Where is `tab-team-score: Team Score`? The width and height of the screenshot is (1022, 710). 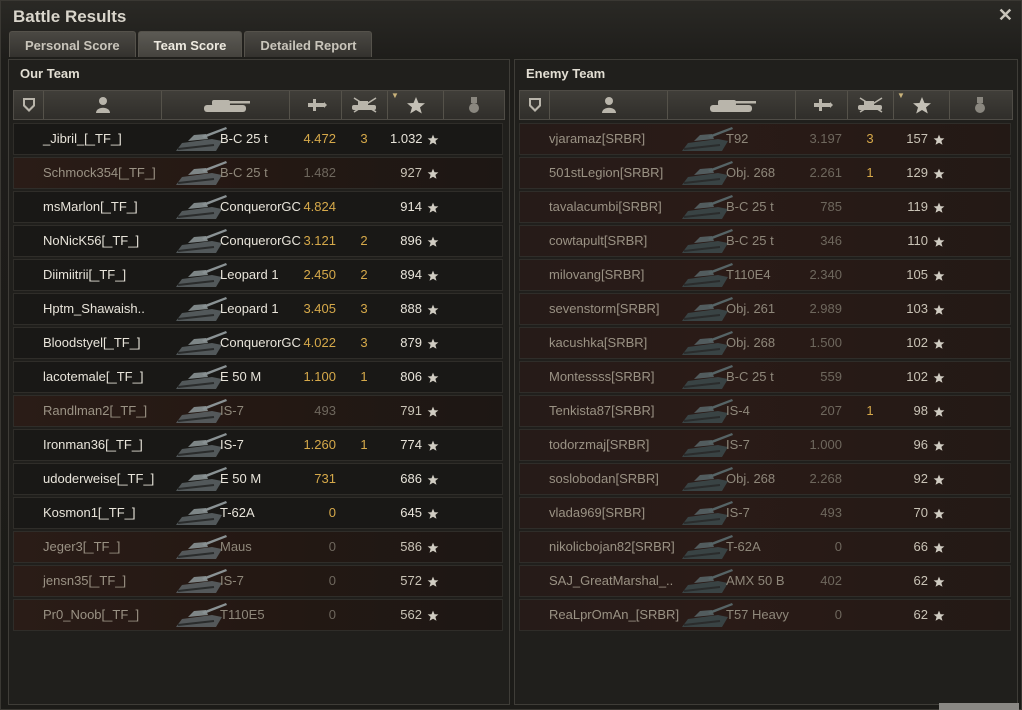 tab-team-score: Team Score is located at coordinates (190, 44).